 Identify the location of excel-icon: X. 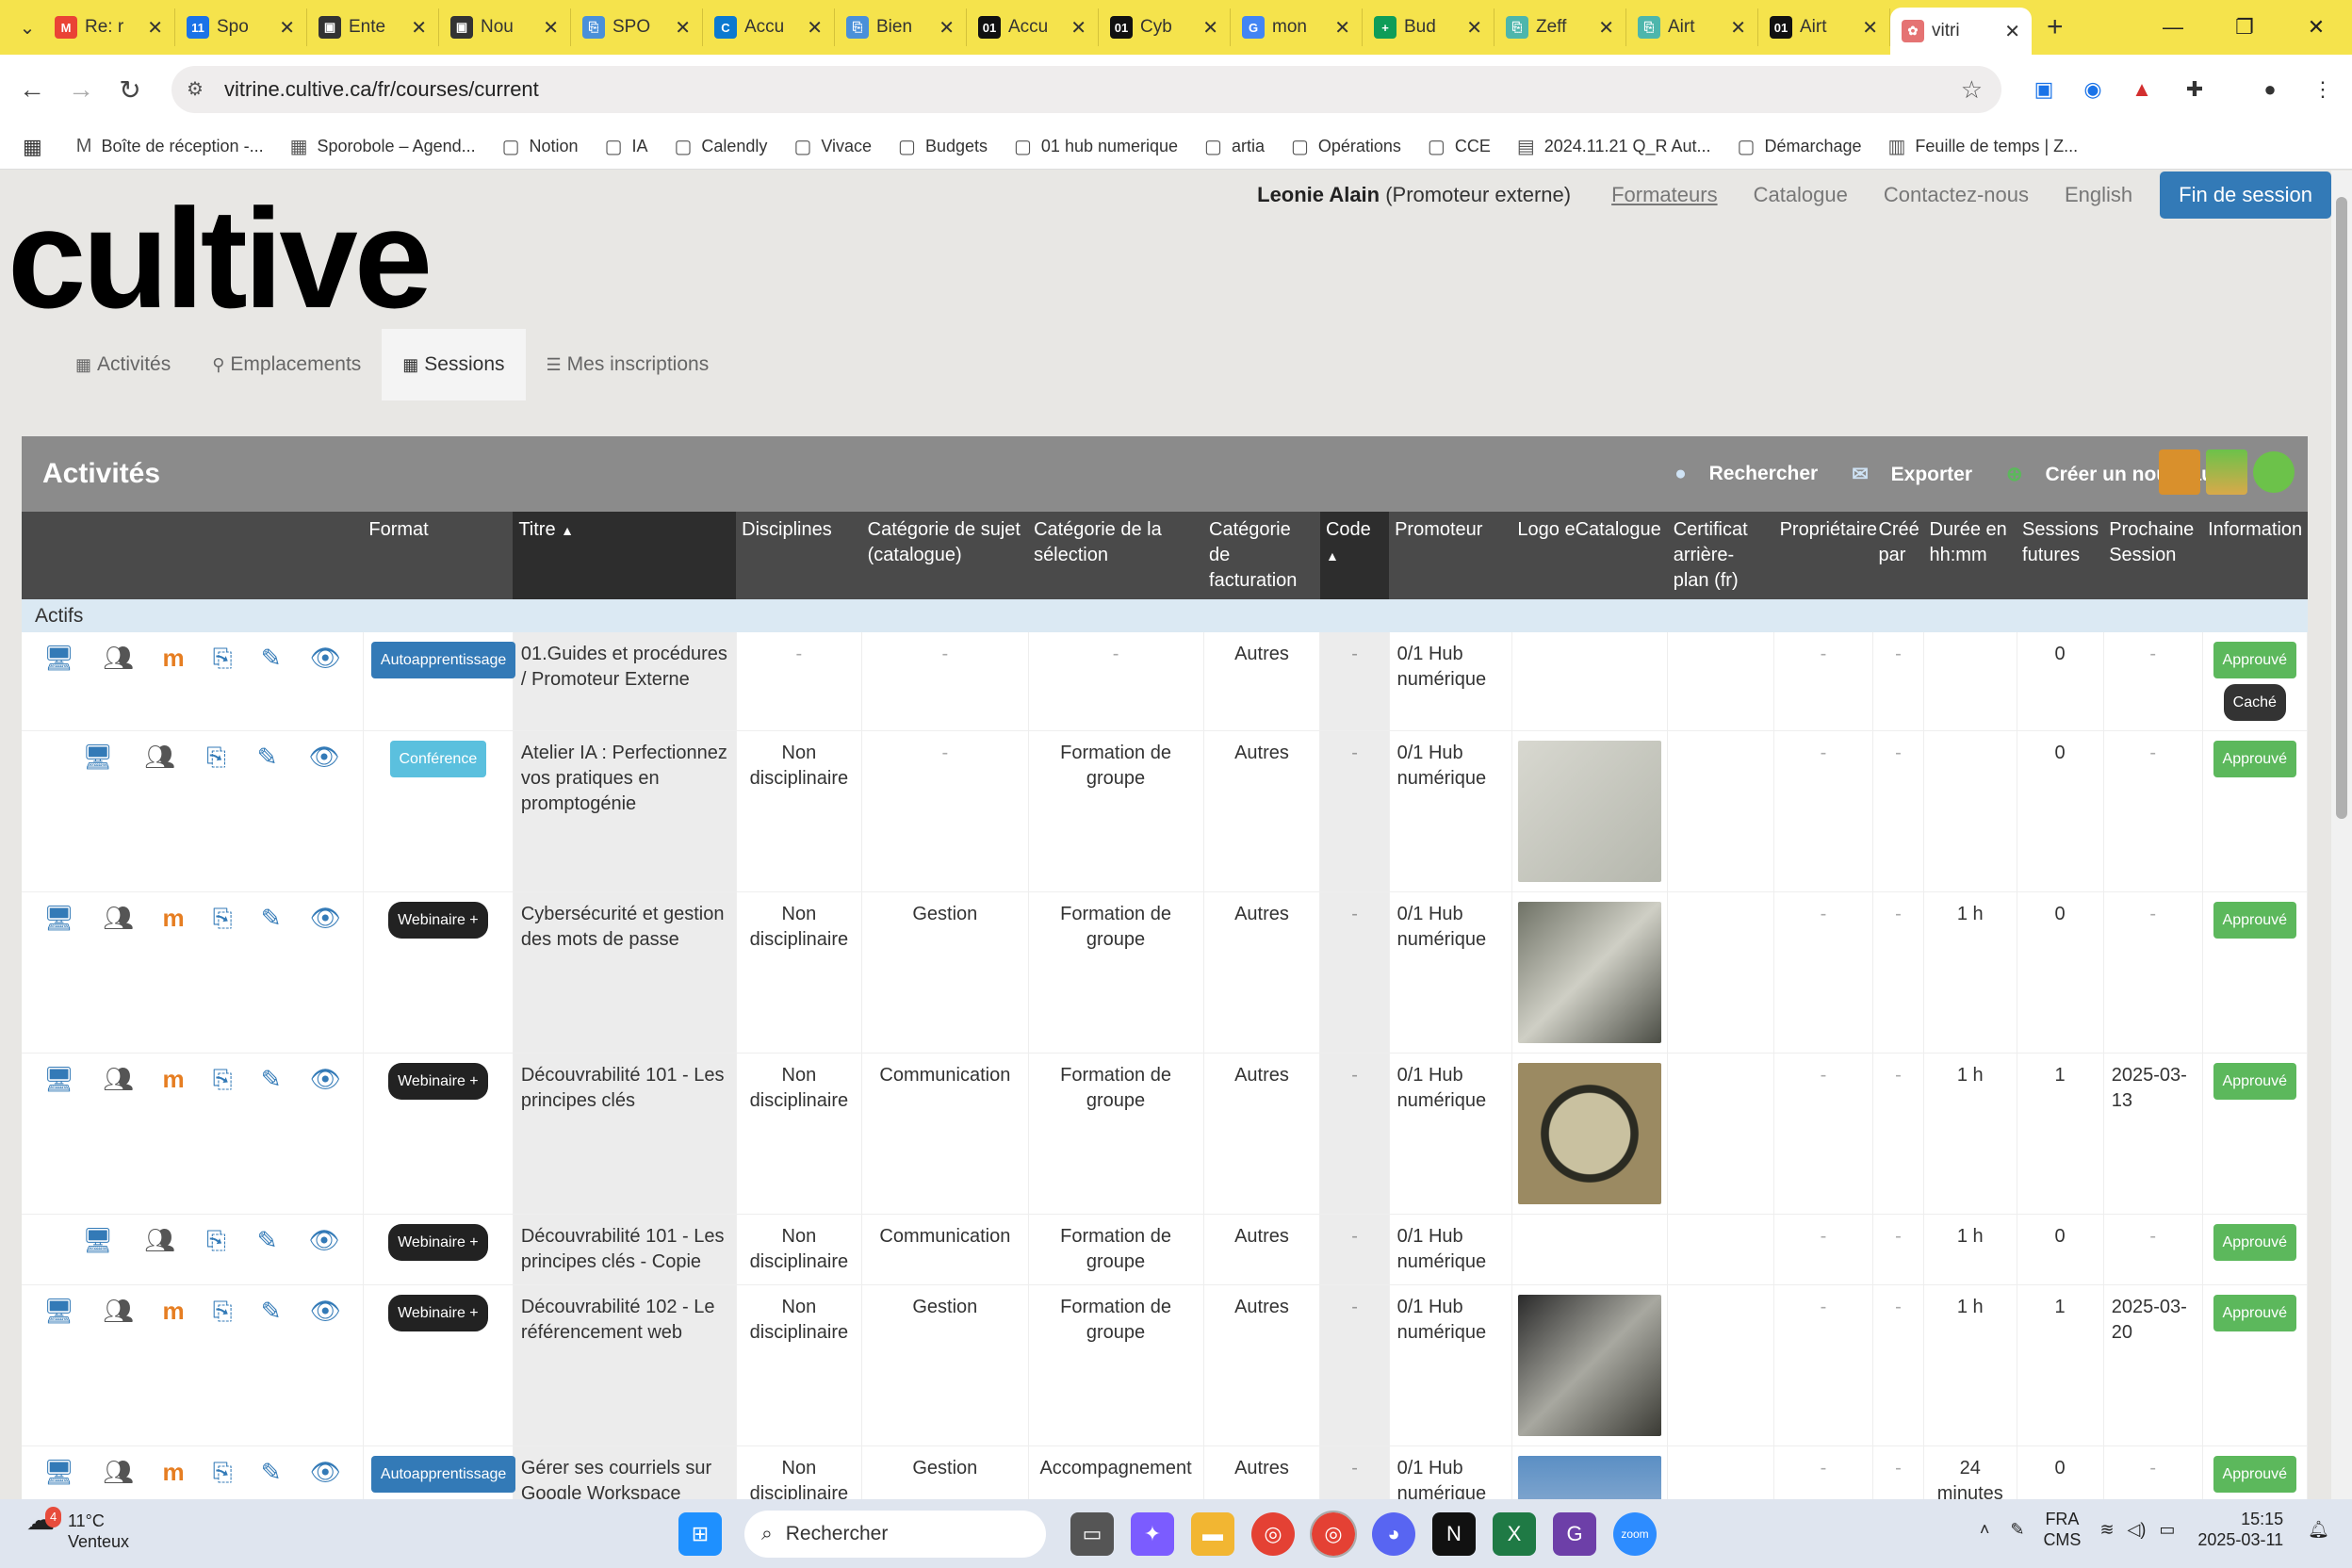
(1515, 1534).